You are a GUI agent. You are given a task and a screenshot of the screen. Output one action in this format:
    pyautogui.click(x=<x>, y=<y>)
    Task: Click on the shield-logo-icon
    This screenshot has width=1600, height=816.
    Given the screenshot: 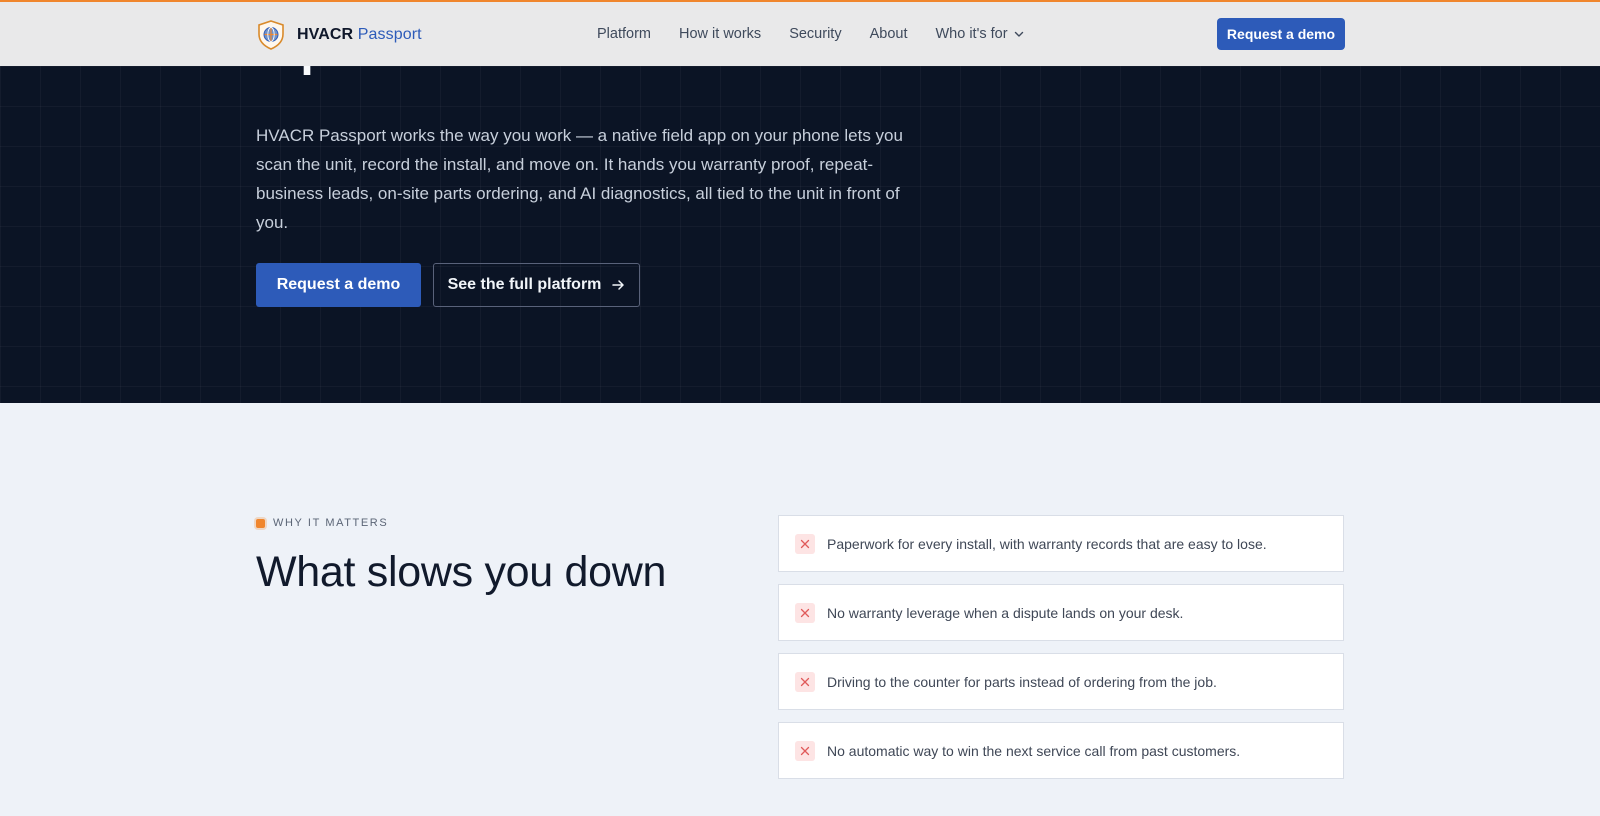 What is the action you would take?
    pyautogui.click(x=271, y=35)
    